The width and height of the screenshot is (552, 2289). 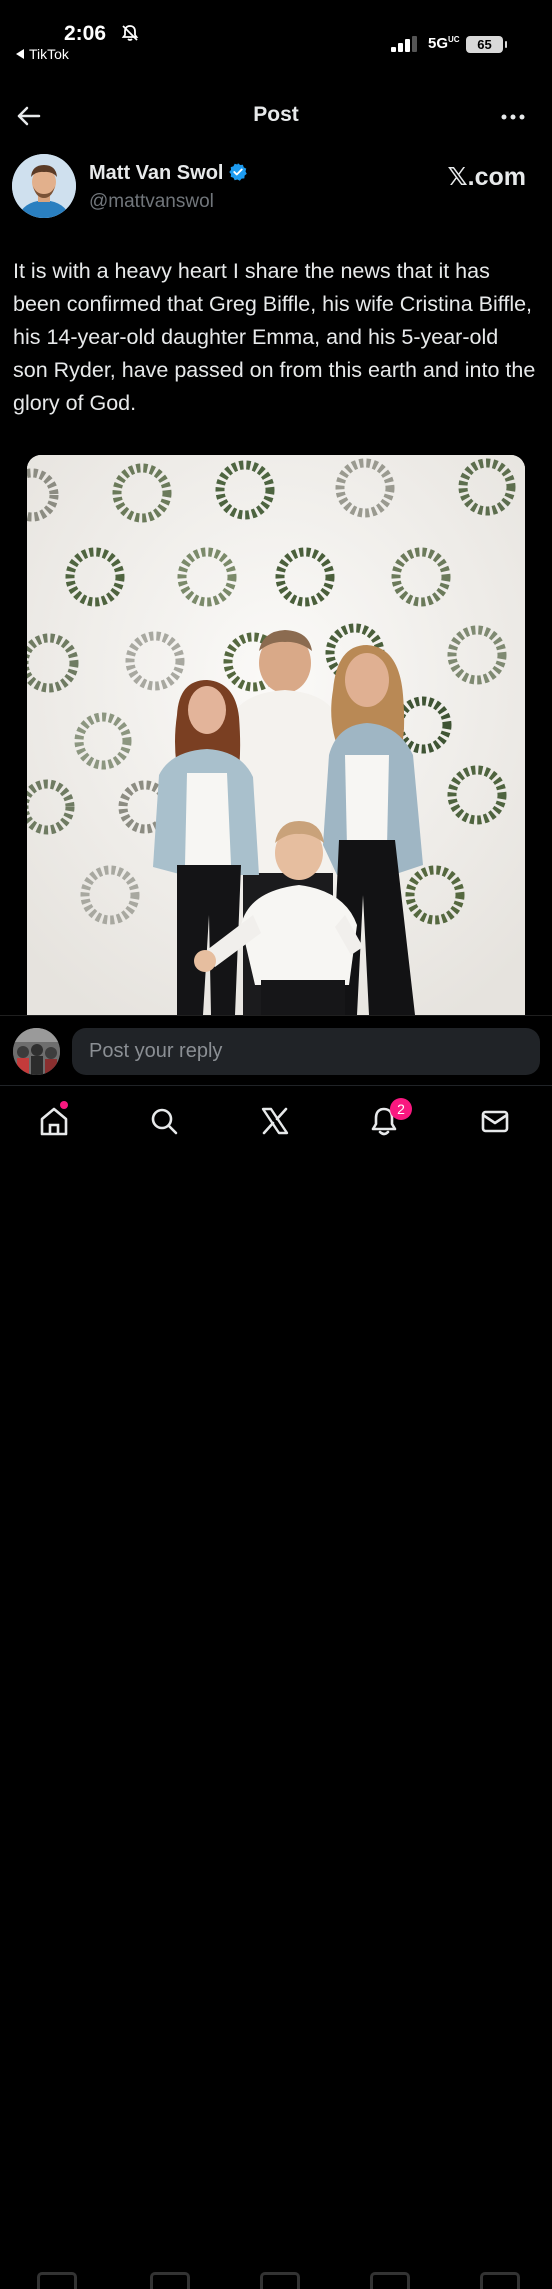 I want to click on home-unread-dot, so click(x=64, y=1105).